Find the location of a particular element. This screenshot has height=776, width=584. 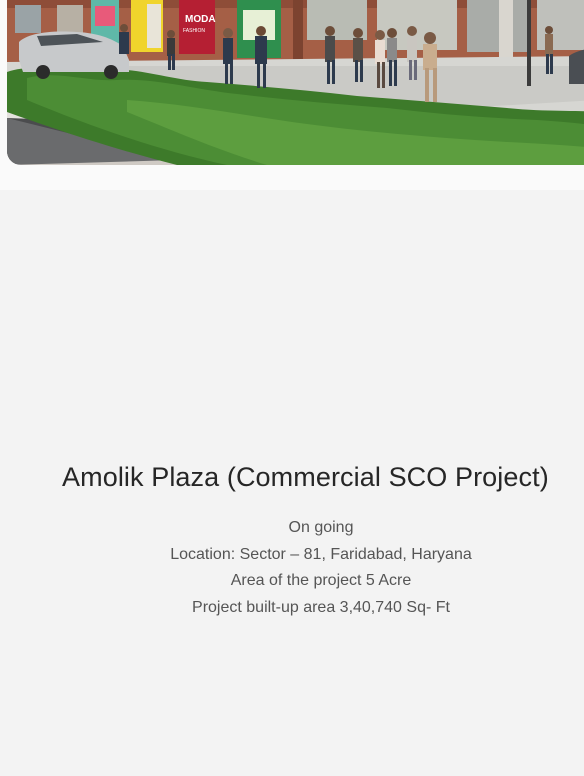

shop-sign-fashion: FASHION is located at coordinates (194, 31).